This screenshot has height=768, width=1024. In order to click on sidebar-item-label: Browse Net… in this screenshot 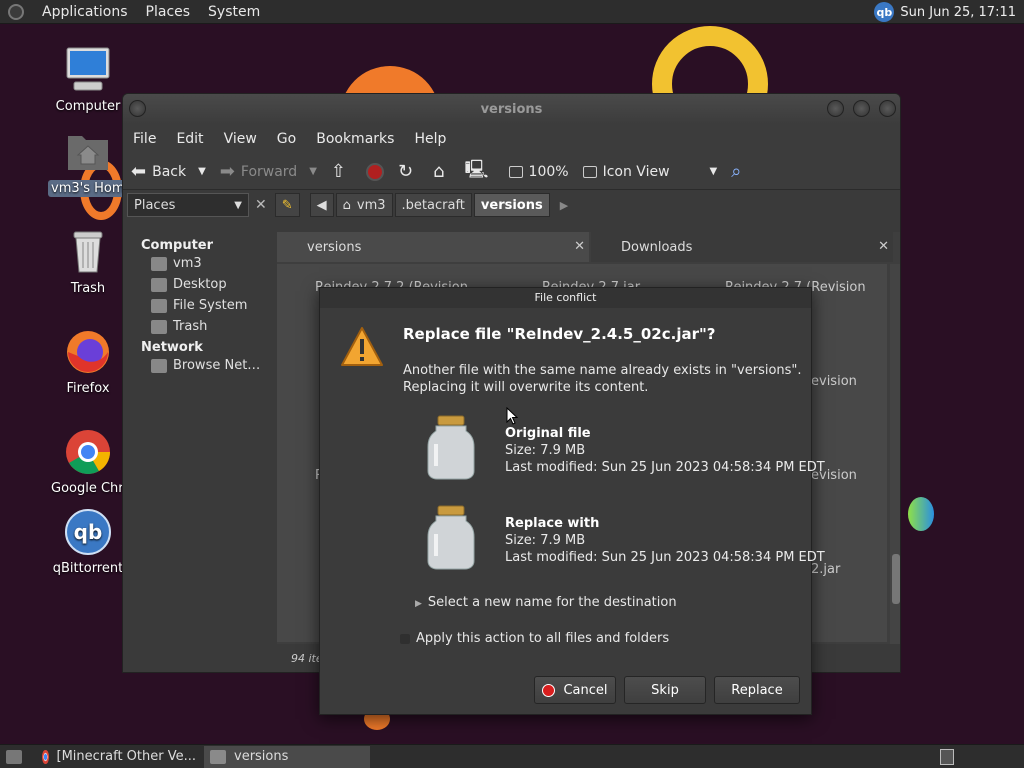, I will do `click(217, 365)`.